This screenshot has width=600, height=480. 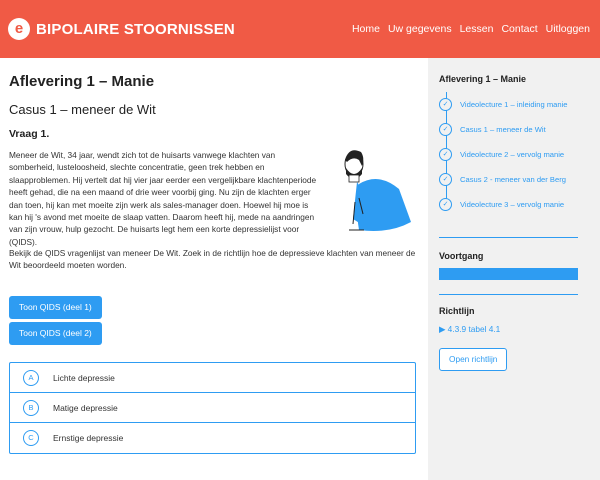 I want to click on logo-icon: e, so click(x=19, y=29).